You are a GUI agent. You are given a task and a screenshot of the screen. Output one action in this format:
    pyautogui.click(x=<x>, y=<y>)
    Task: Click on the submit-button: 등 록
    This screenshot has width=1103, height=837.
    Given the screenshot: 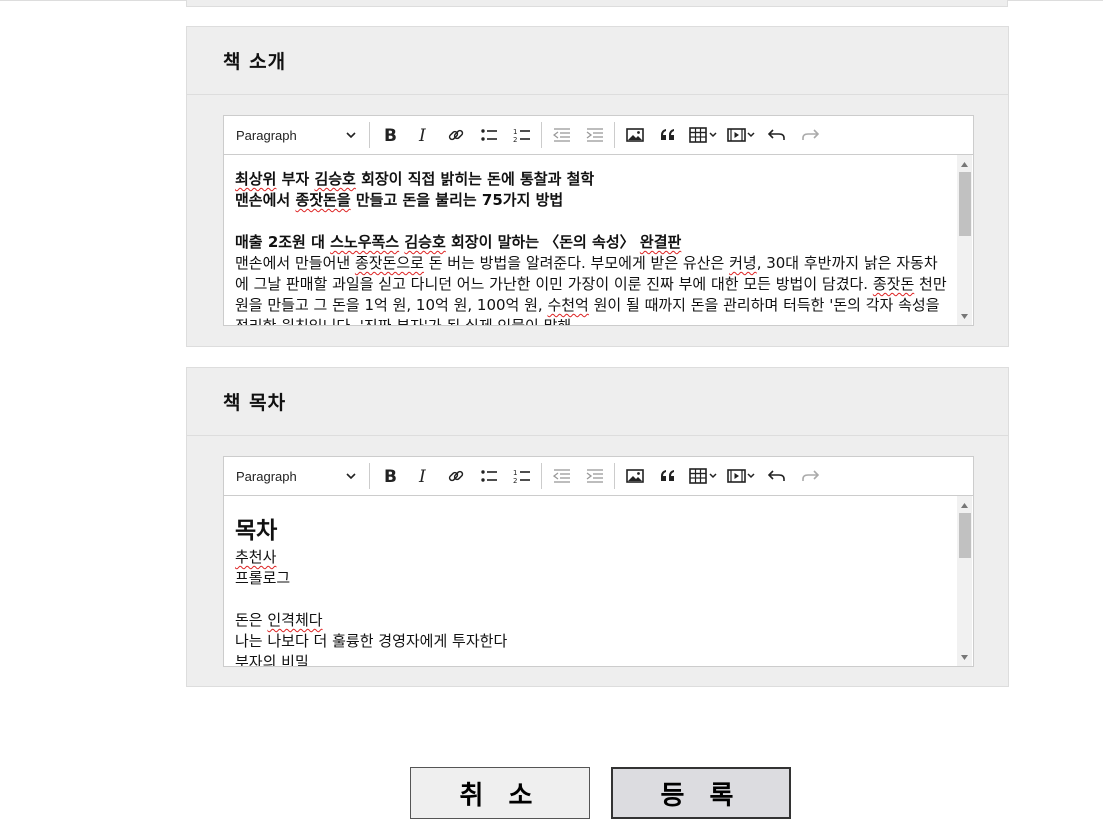 What is the action you would take?
    pyautogui.click(x=701, y=793)
    